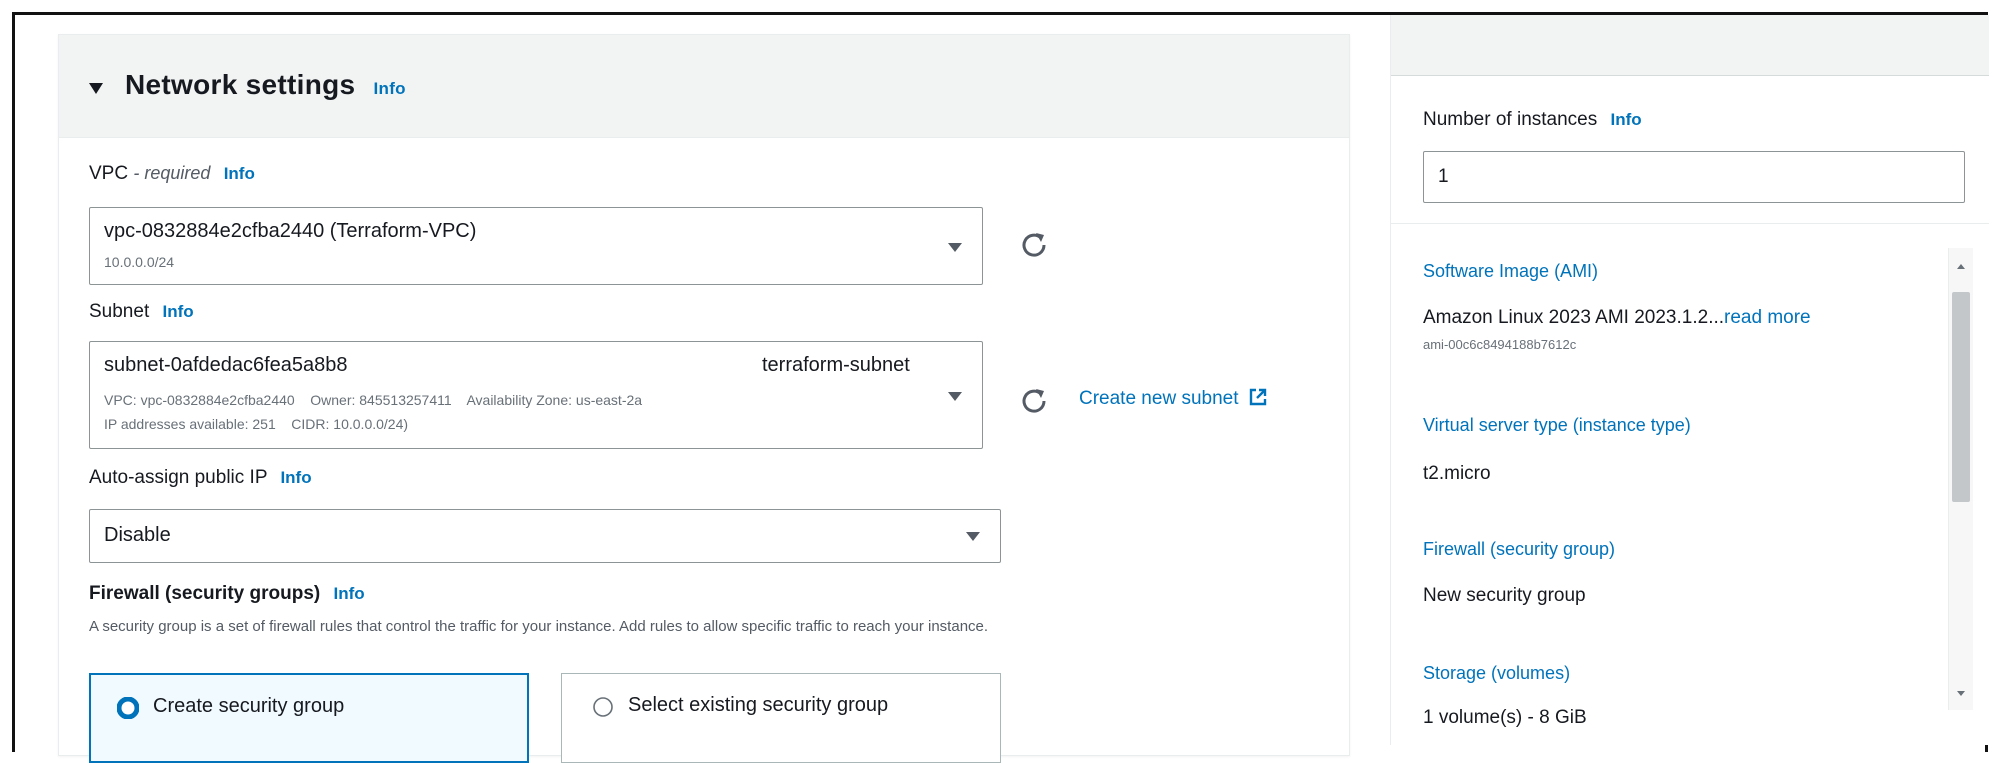  I want to click on network-settings-header: Network settings Info, so click(704, 86).